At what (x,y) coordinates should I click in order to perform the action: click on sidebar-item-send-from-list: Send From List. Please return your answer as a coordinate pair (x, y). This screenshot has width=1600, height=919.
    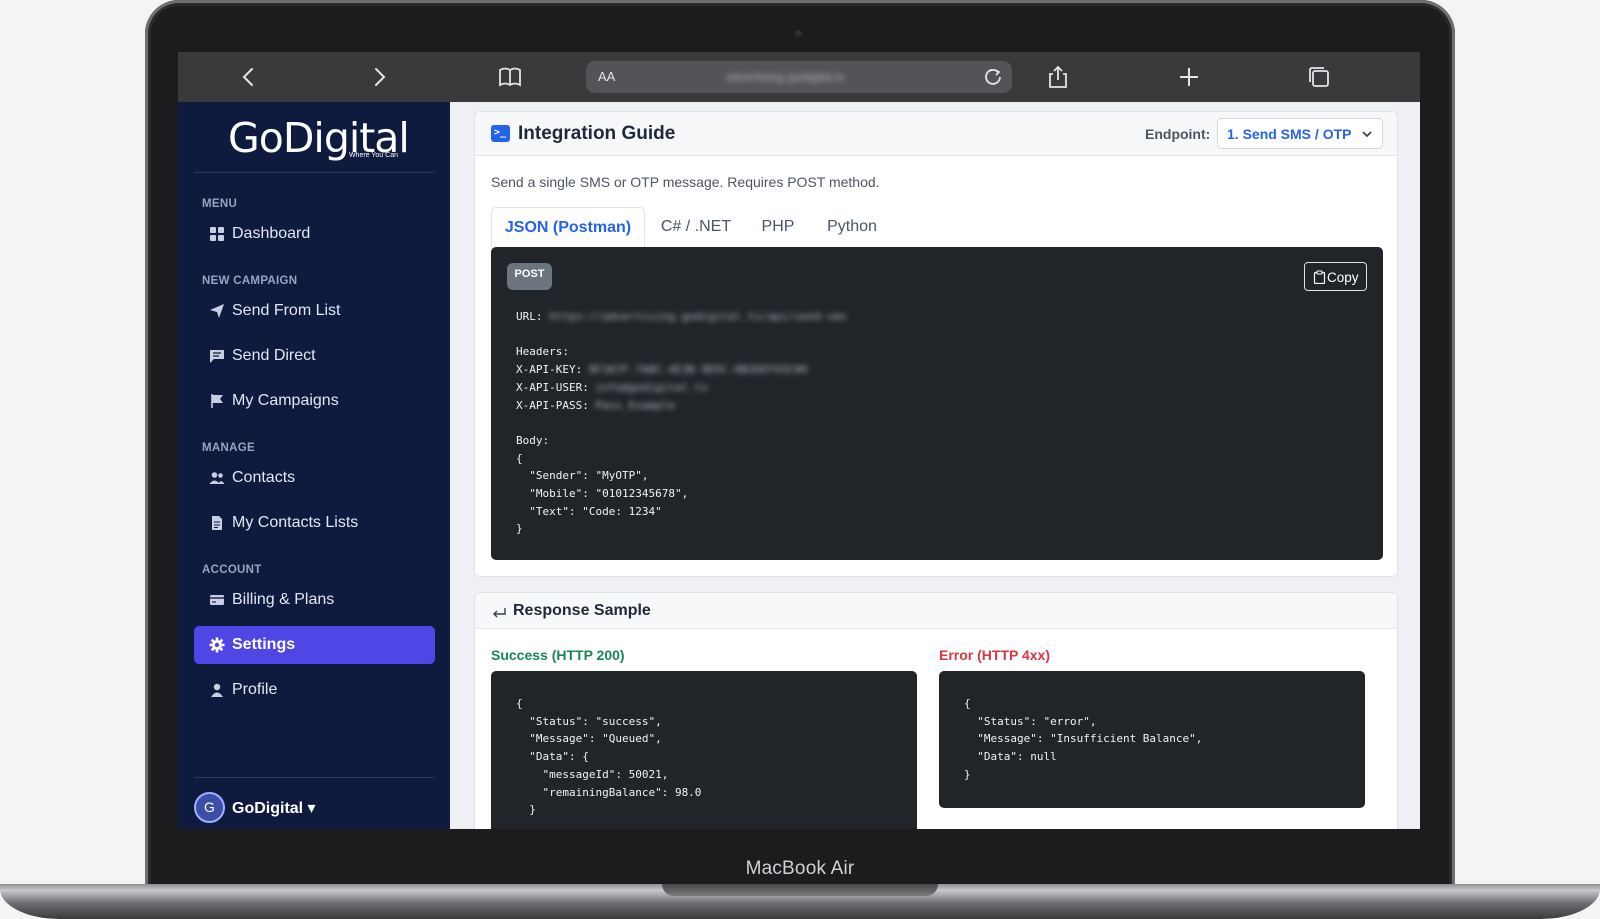
    Looking at the image, I should click on (314, 311).